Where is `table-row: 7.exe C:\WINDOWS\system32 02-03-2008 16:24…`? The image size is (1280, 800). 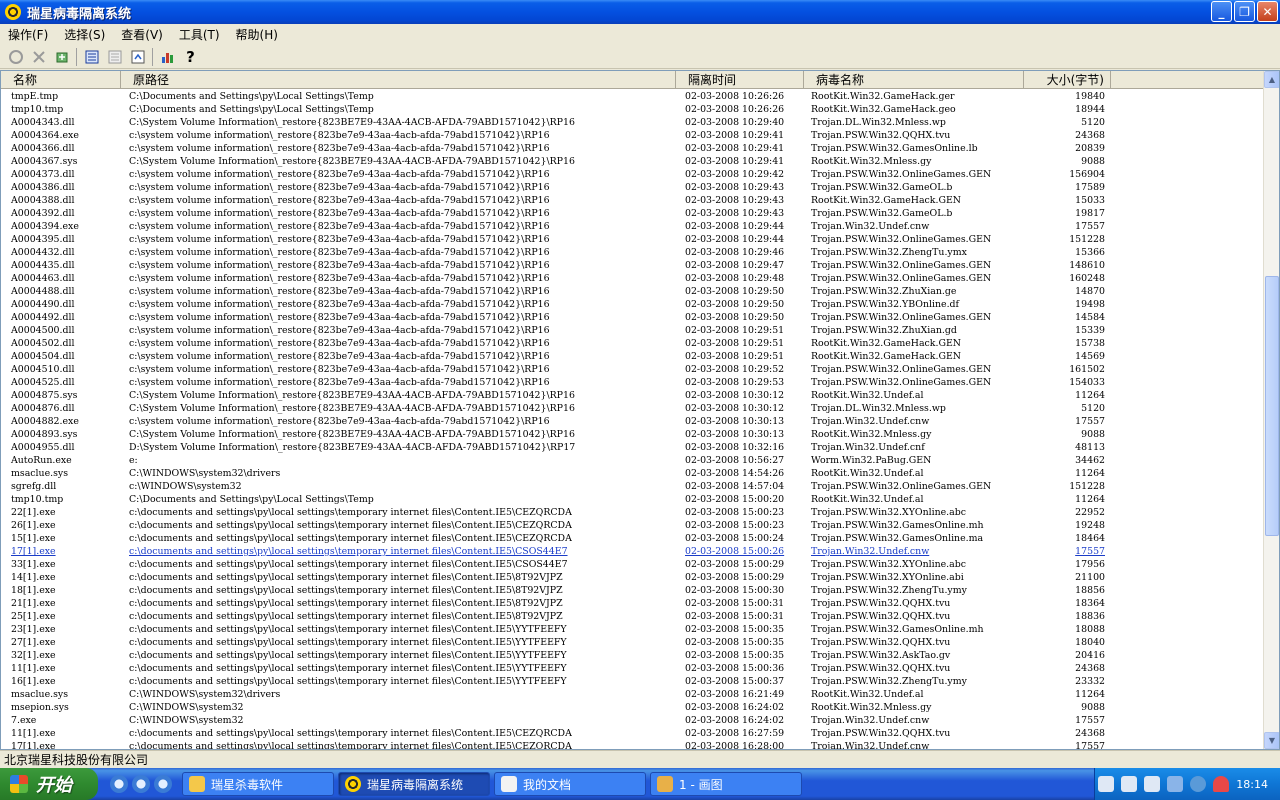 table-row: 7.exe C:\WINDOWS\system32 02-03-2008 16:24… is located at coordinates (633, 720).